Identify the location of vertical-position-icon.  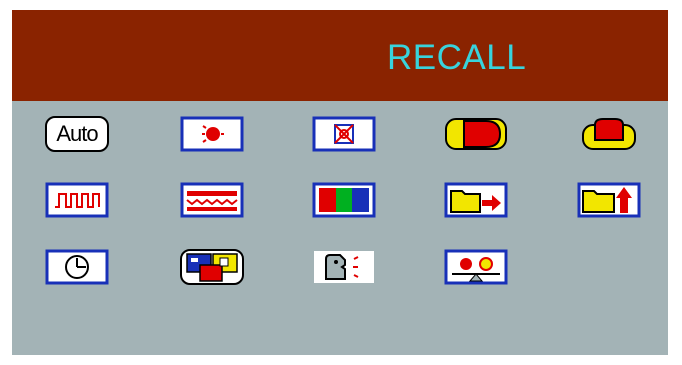
(609, 134).